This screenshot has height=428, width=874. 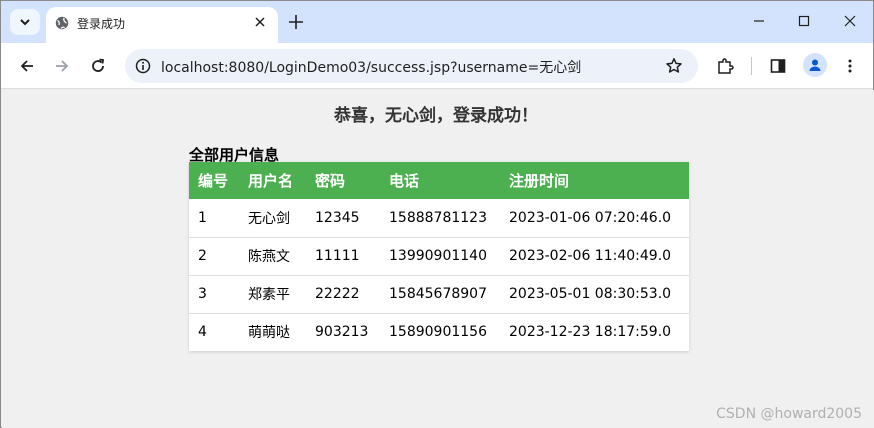 What do you see at coordinates (751, 66) in the screenshot?
I see `toolbar-separator` at bounding box center [751, 66].